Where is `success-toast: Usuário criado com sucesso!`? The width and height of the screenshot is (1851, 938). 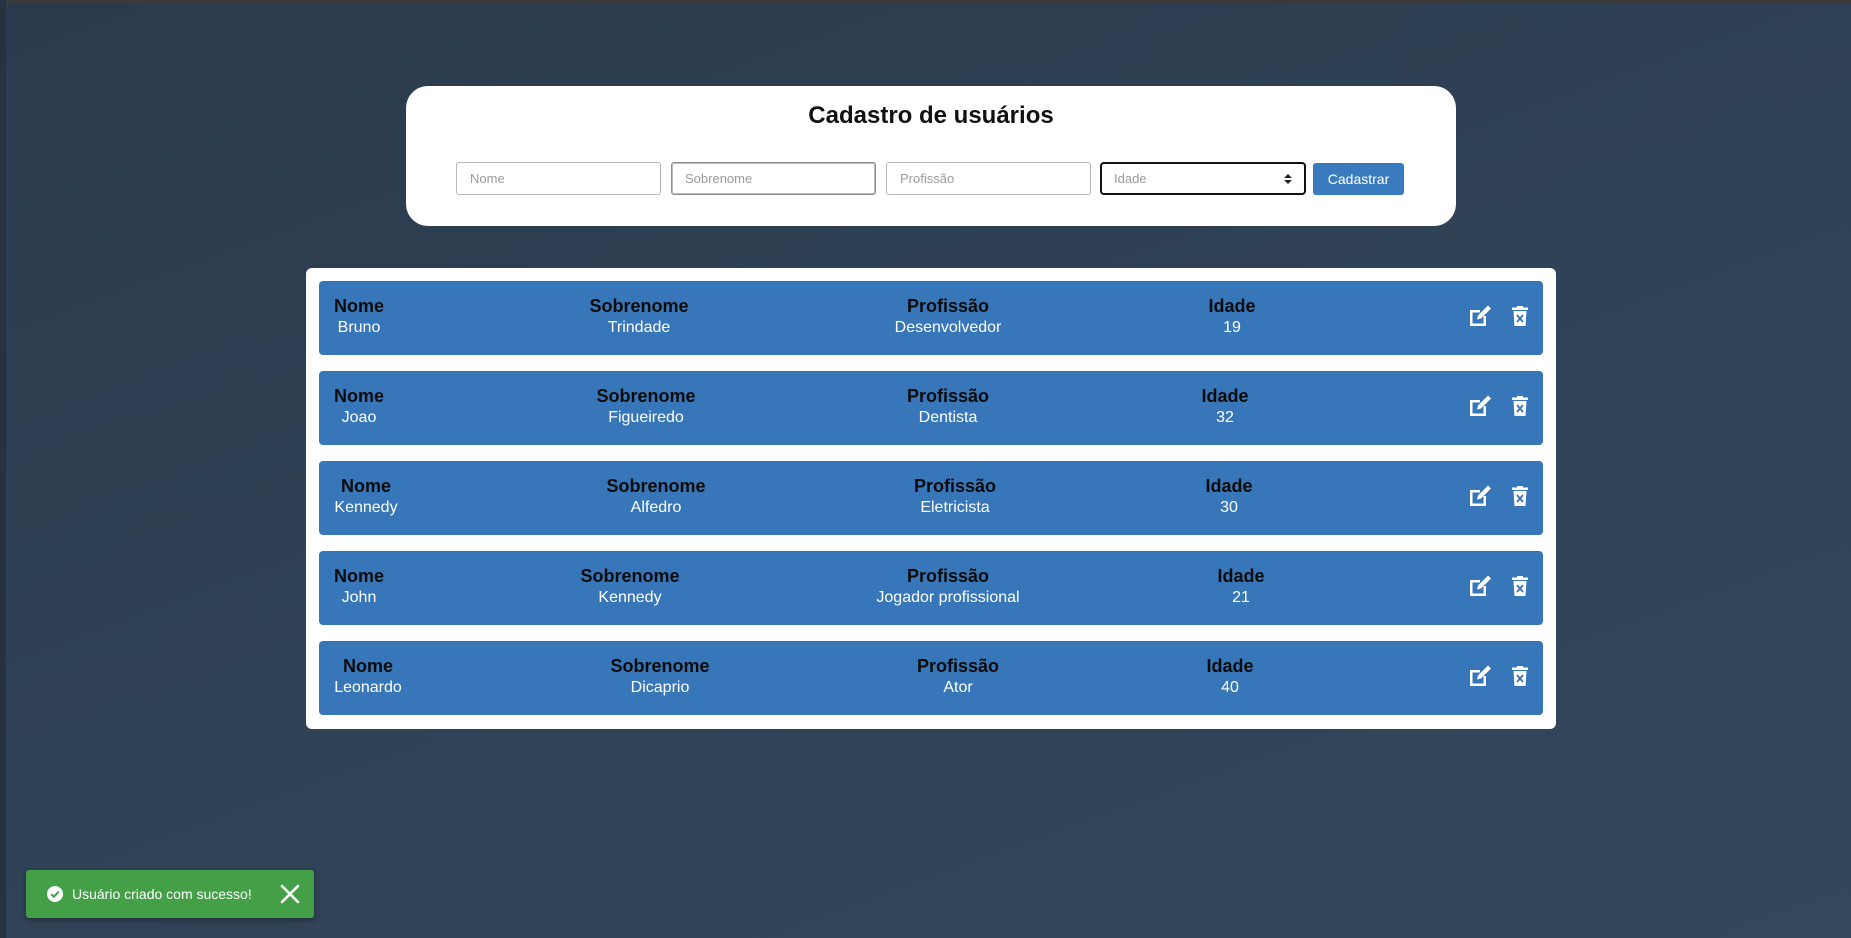 success-toast: Usuário criado com sucesso! is located at coordinates (170, 894).